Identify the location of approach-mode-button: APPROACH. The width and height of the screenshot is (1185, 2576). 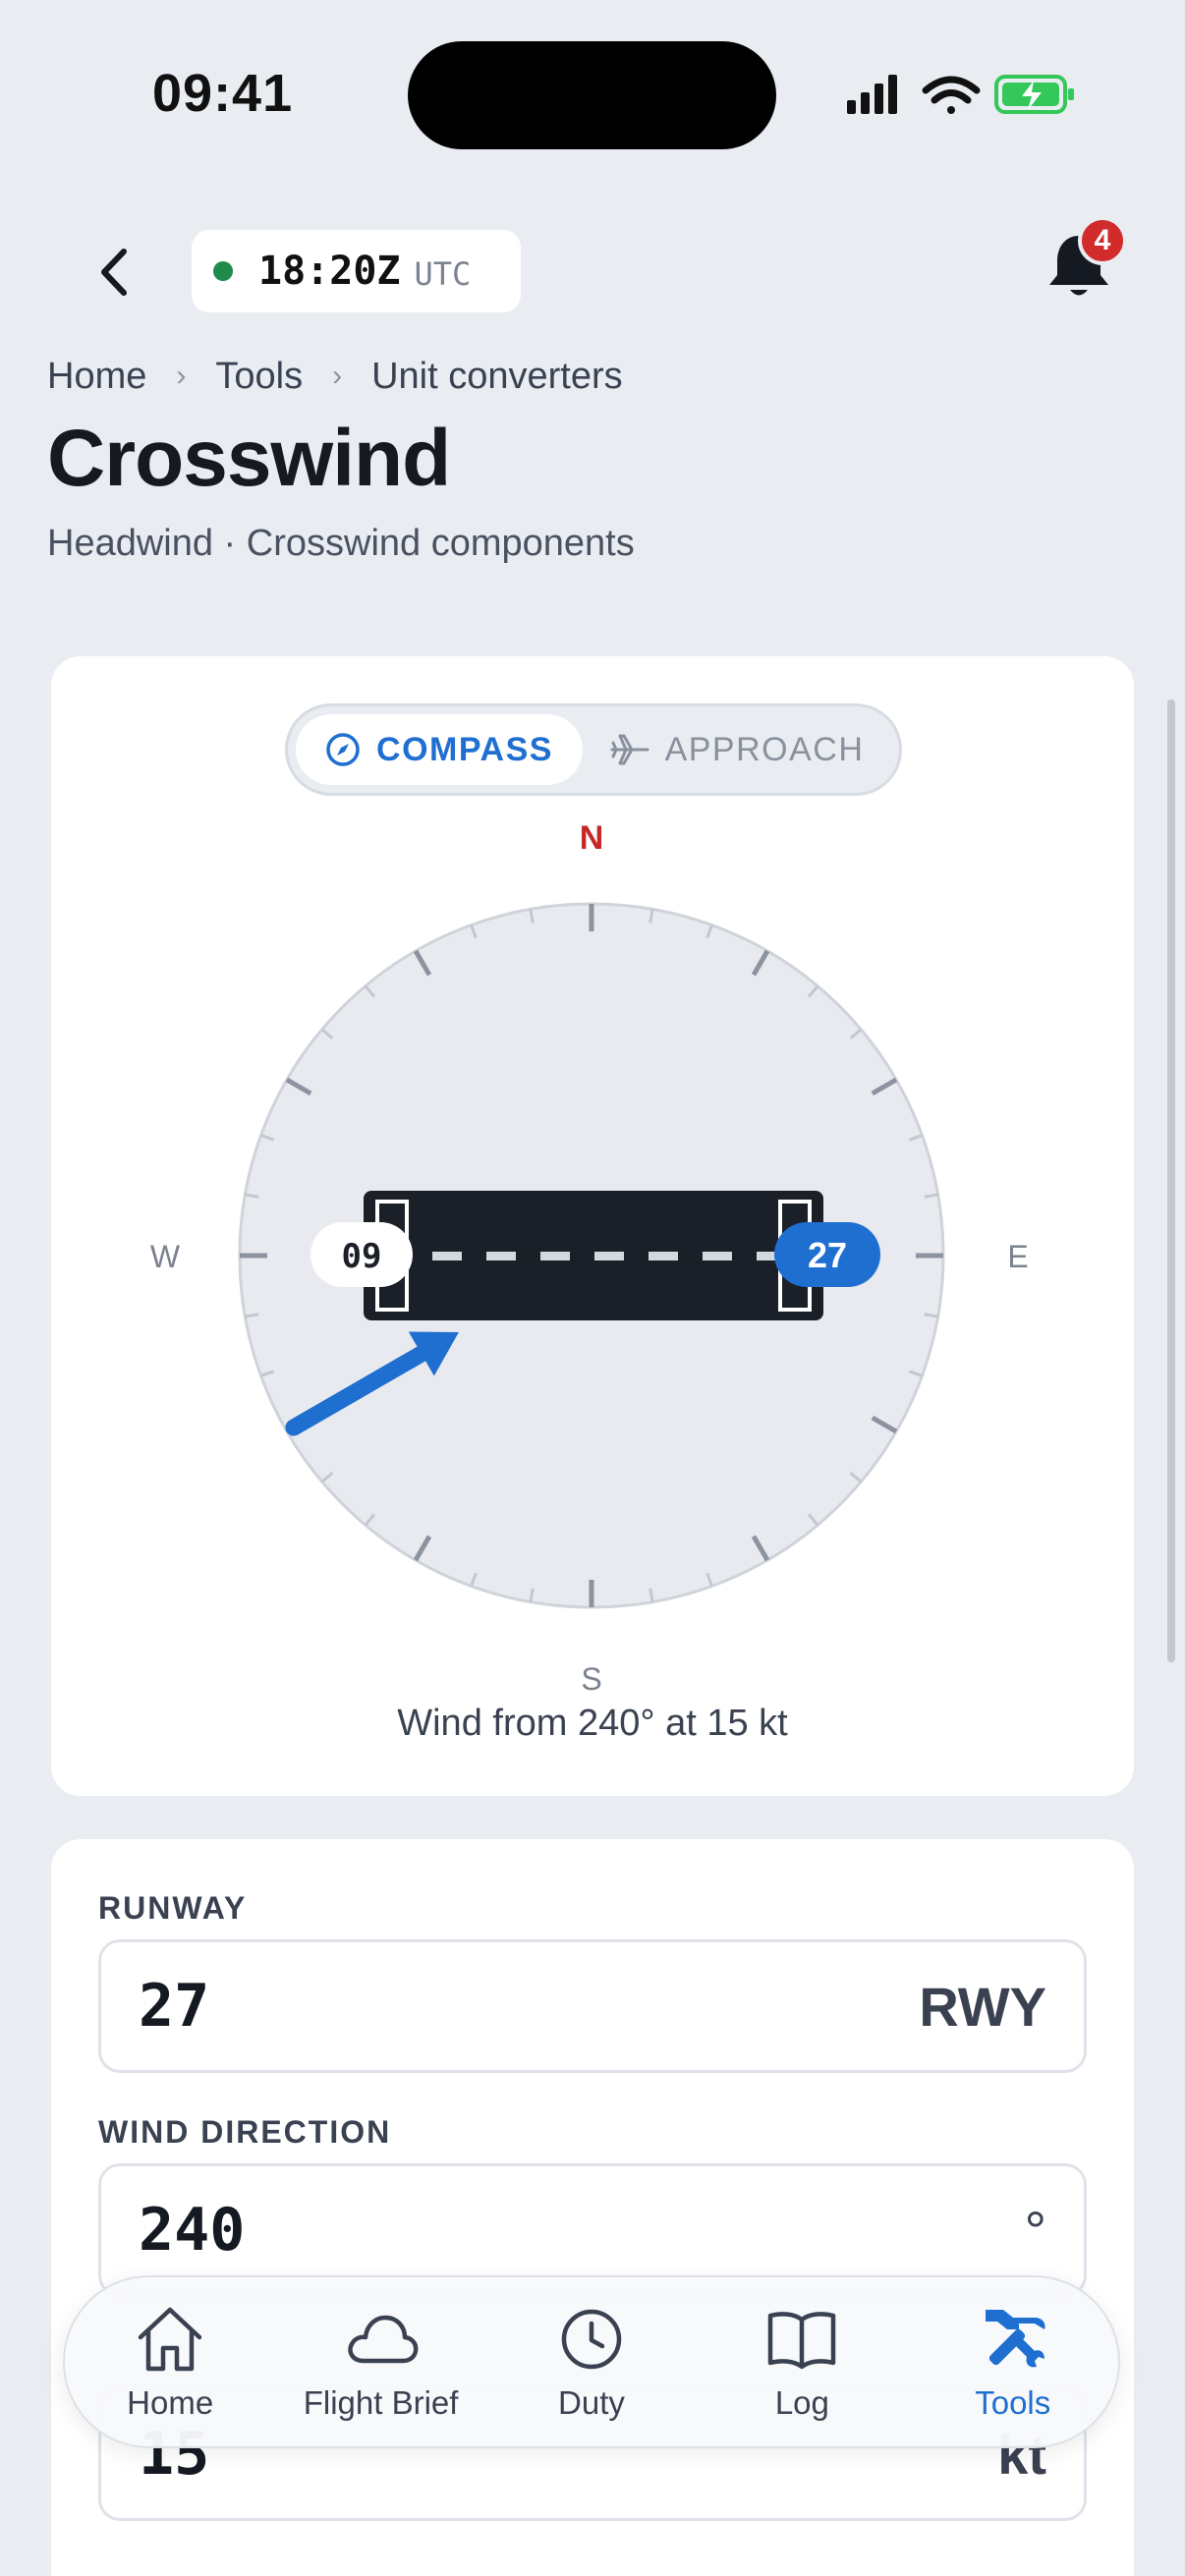
(737, 749).